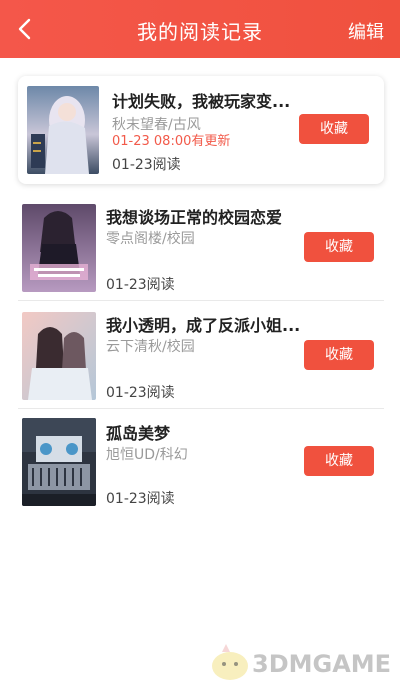  I want to click on watermark-text: 3DMGAME, so click(322, 664).